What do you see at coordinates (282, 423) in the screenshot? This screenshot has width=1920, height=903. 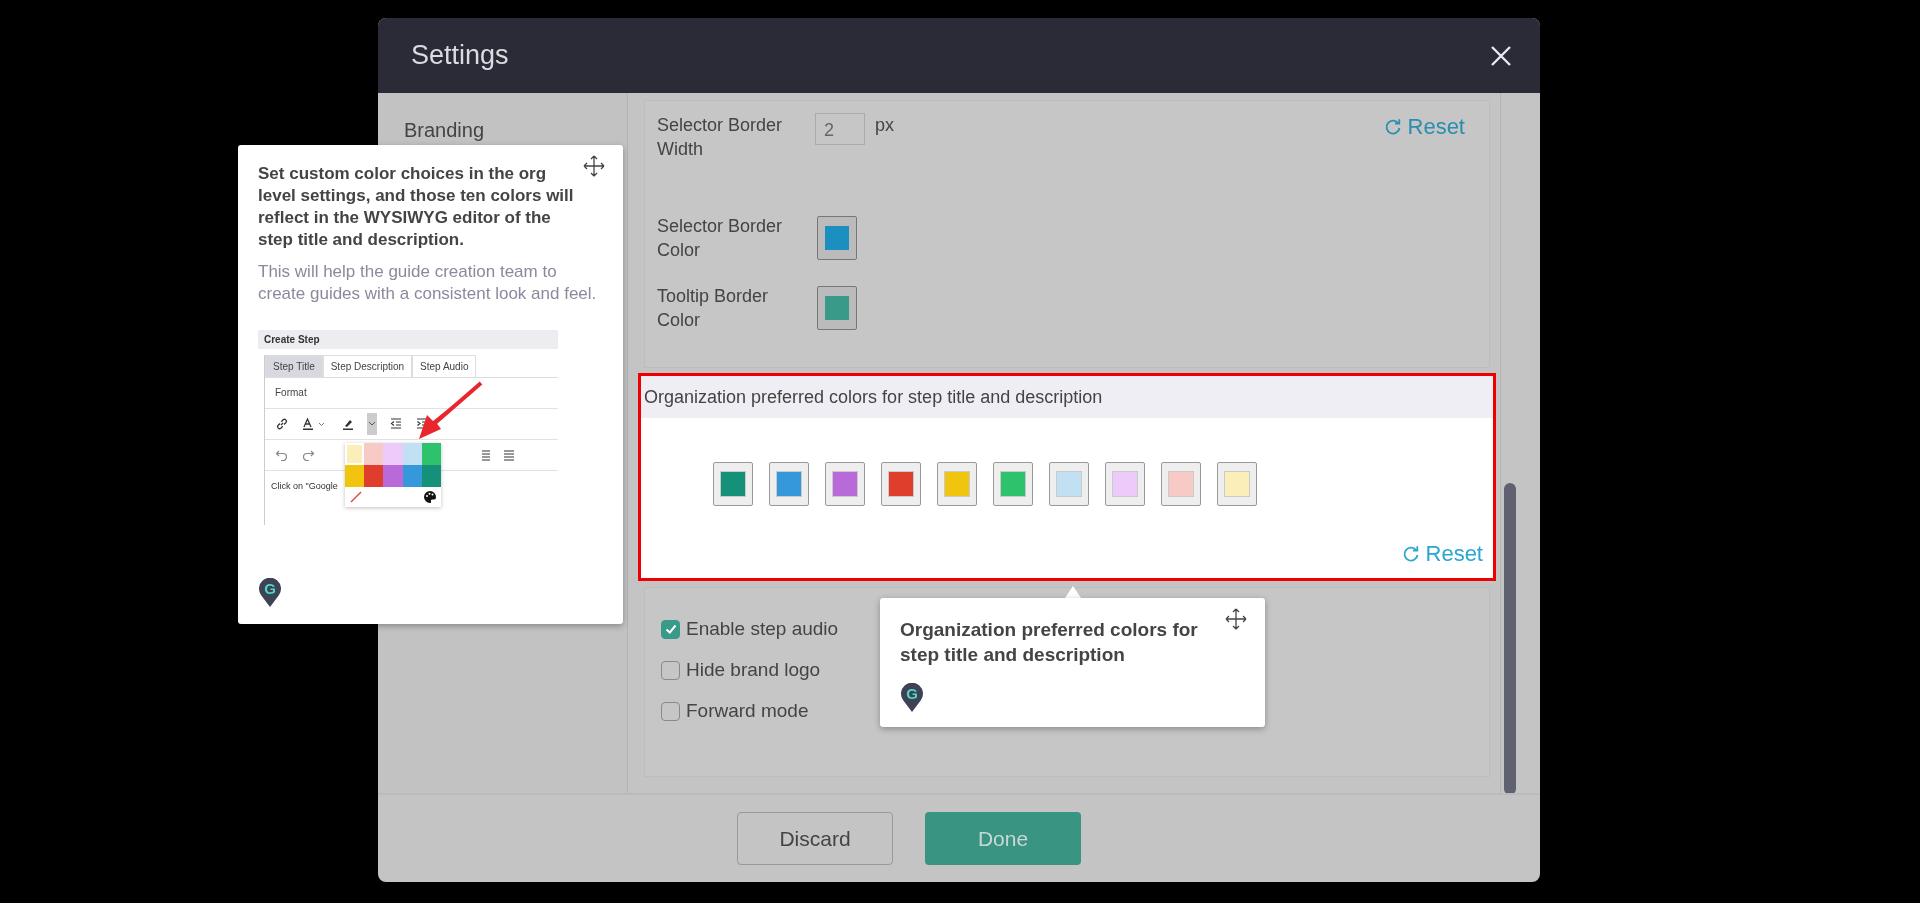 I see `link-icon` at bounding box center [282, 423].